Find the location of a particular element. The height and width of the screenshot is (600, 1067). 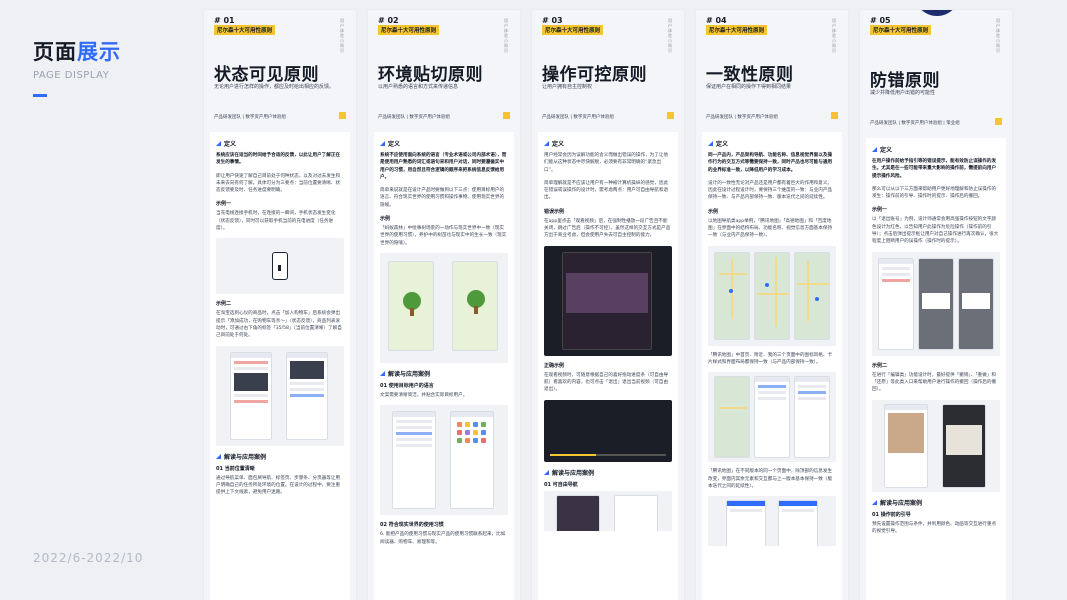

card-description: 以用户熟悉的语言和方式来传递信息 is located at coordinates (418, 87).